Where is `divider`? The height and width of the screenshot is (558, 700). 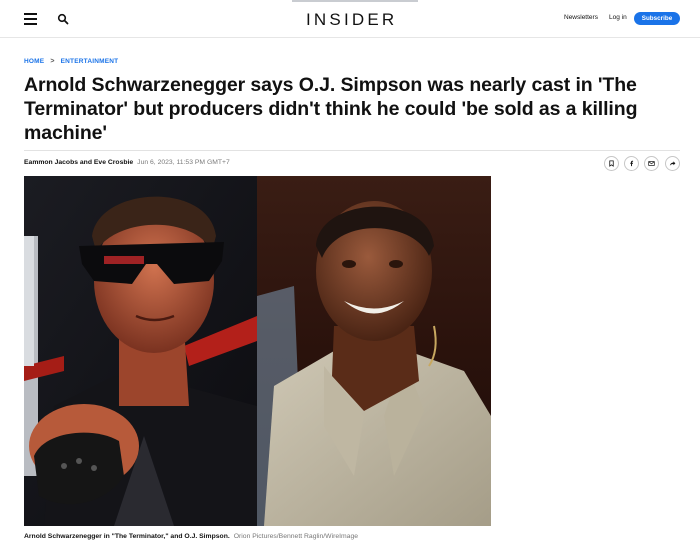
divider is located at coordinates (352, 150).